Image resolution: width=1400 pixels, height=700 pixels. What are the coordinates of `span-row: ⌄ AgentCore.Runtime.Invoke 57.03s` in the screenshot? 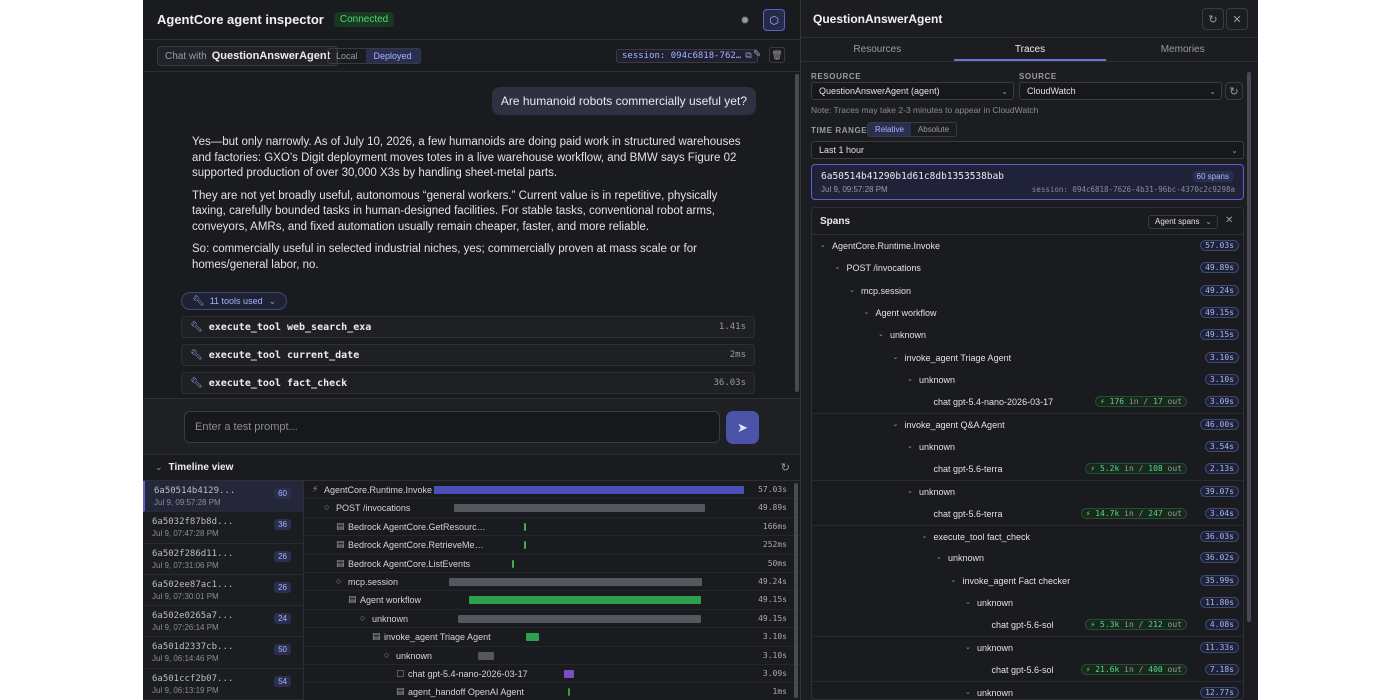 It's located at (1027, 246).